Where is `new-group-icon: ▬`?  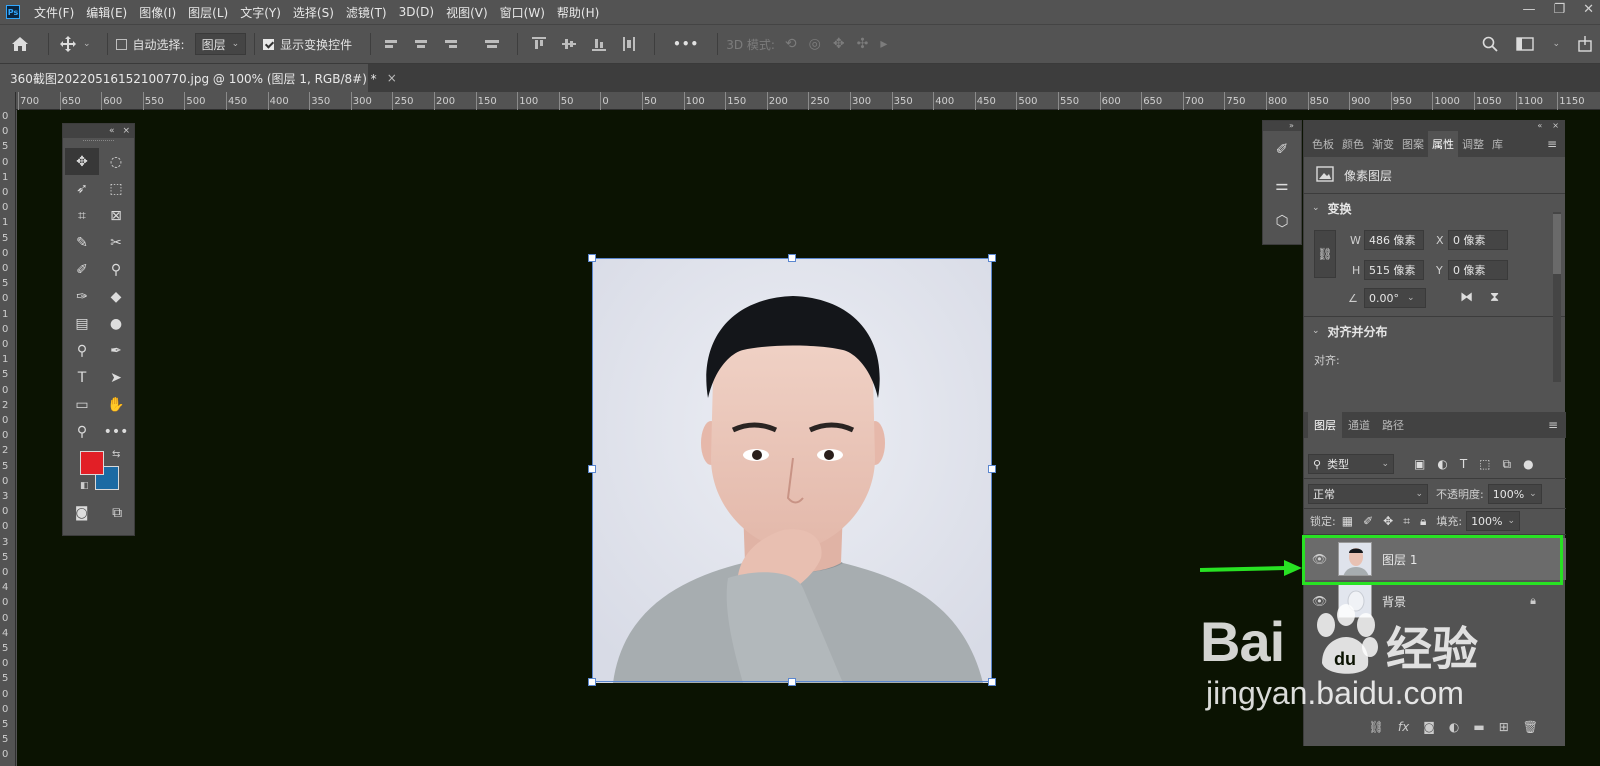 new-group-icon: ▬ is located at coordinates (1478, 727).